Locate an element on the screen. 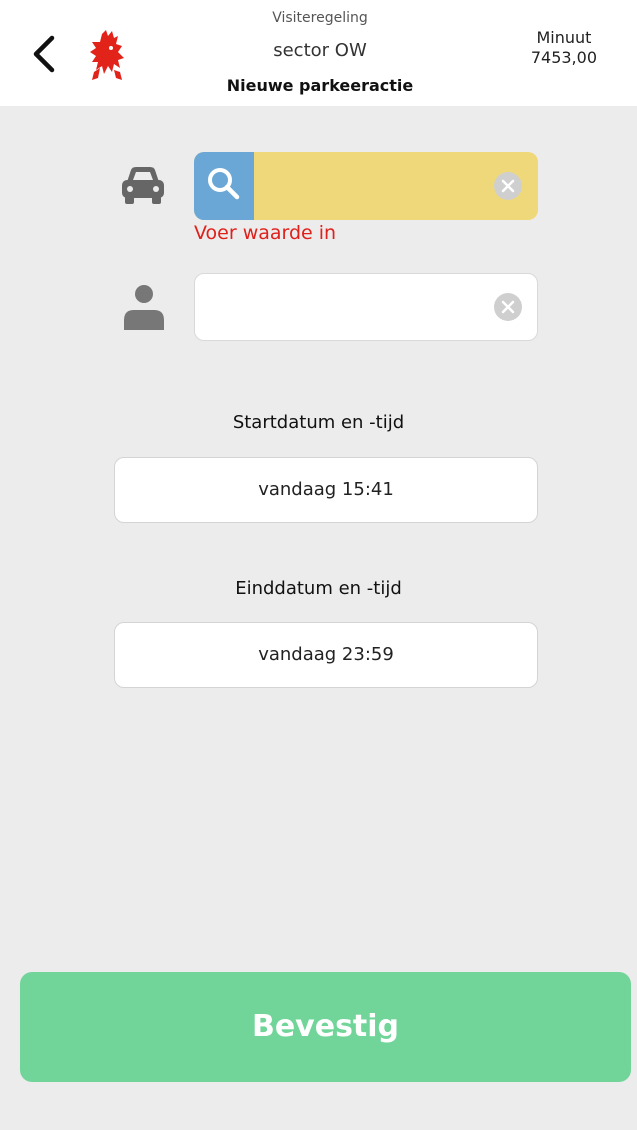 This screenshot has height=1130, width=637. name-input is located at coordinates (366, 307).